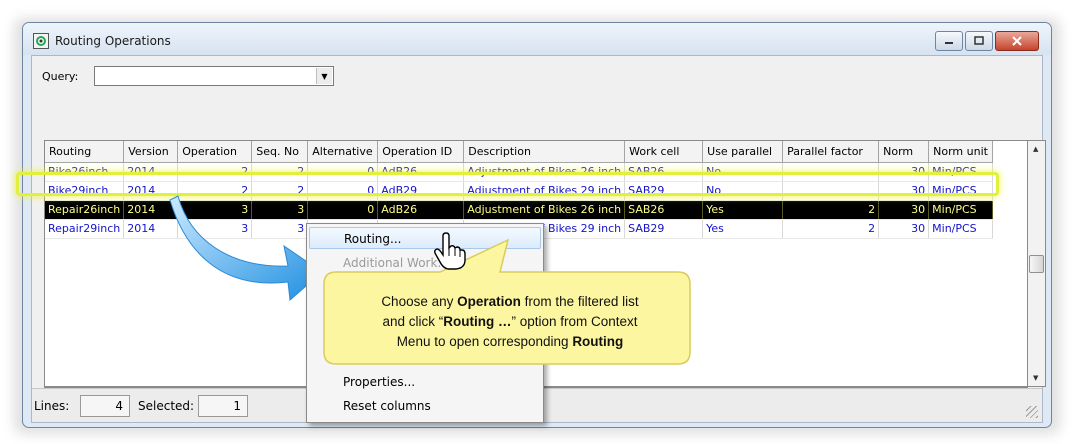 Image resolution: width=1072 pixels, height=444 pixels. What do you see at coordinates (413, 321) in the screenshot?
I see `callout-line2a: and click “` at bounding box center [413, 321].